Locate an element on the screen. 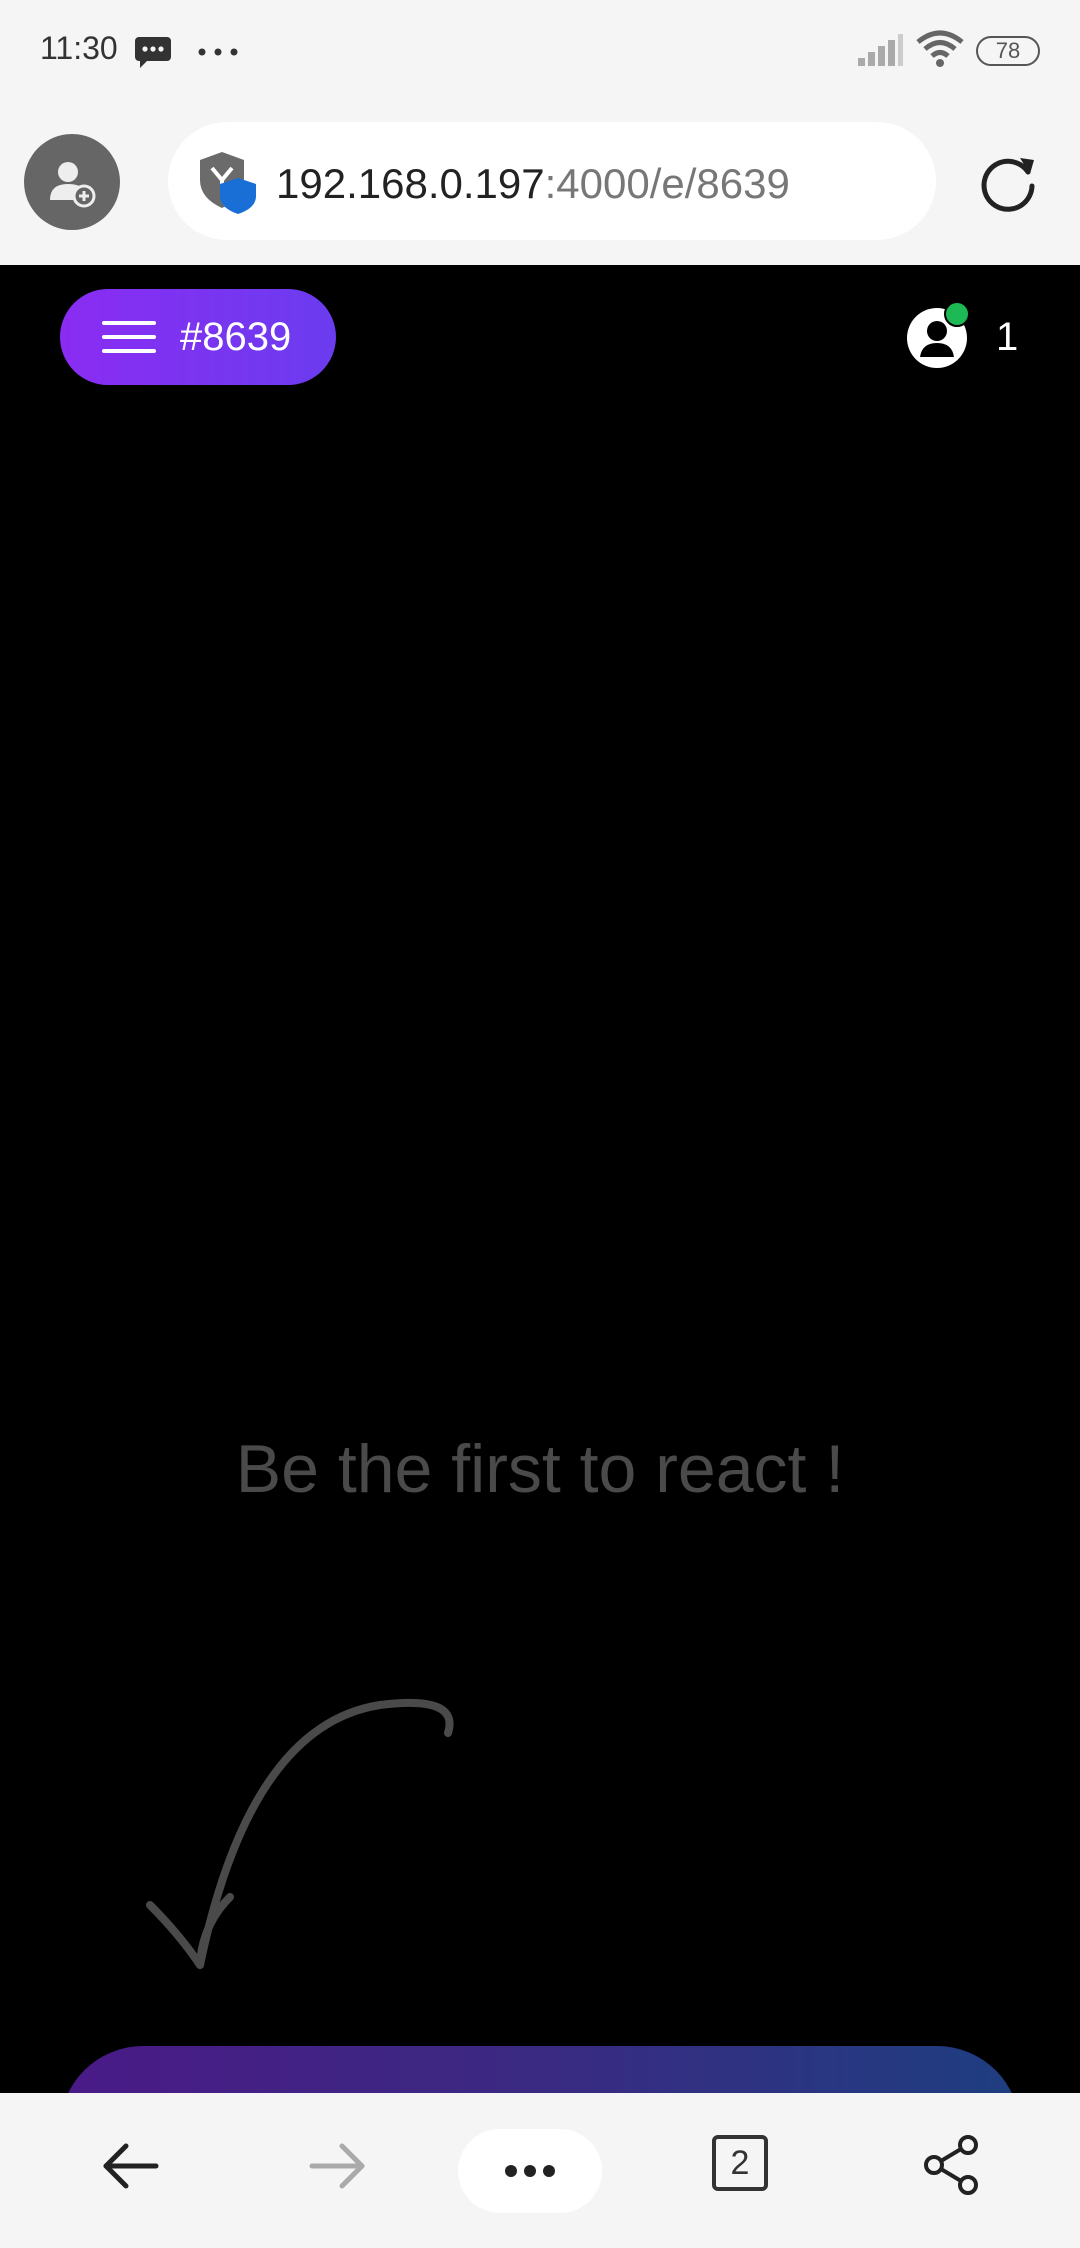 This screenshot has height=2248, width=1080. battery-level: 78 is located at coordinates (1008, 50).